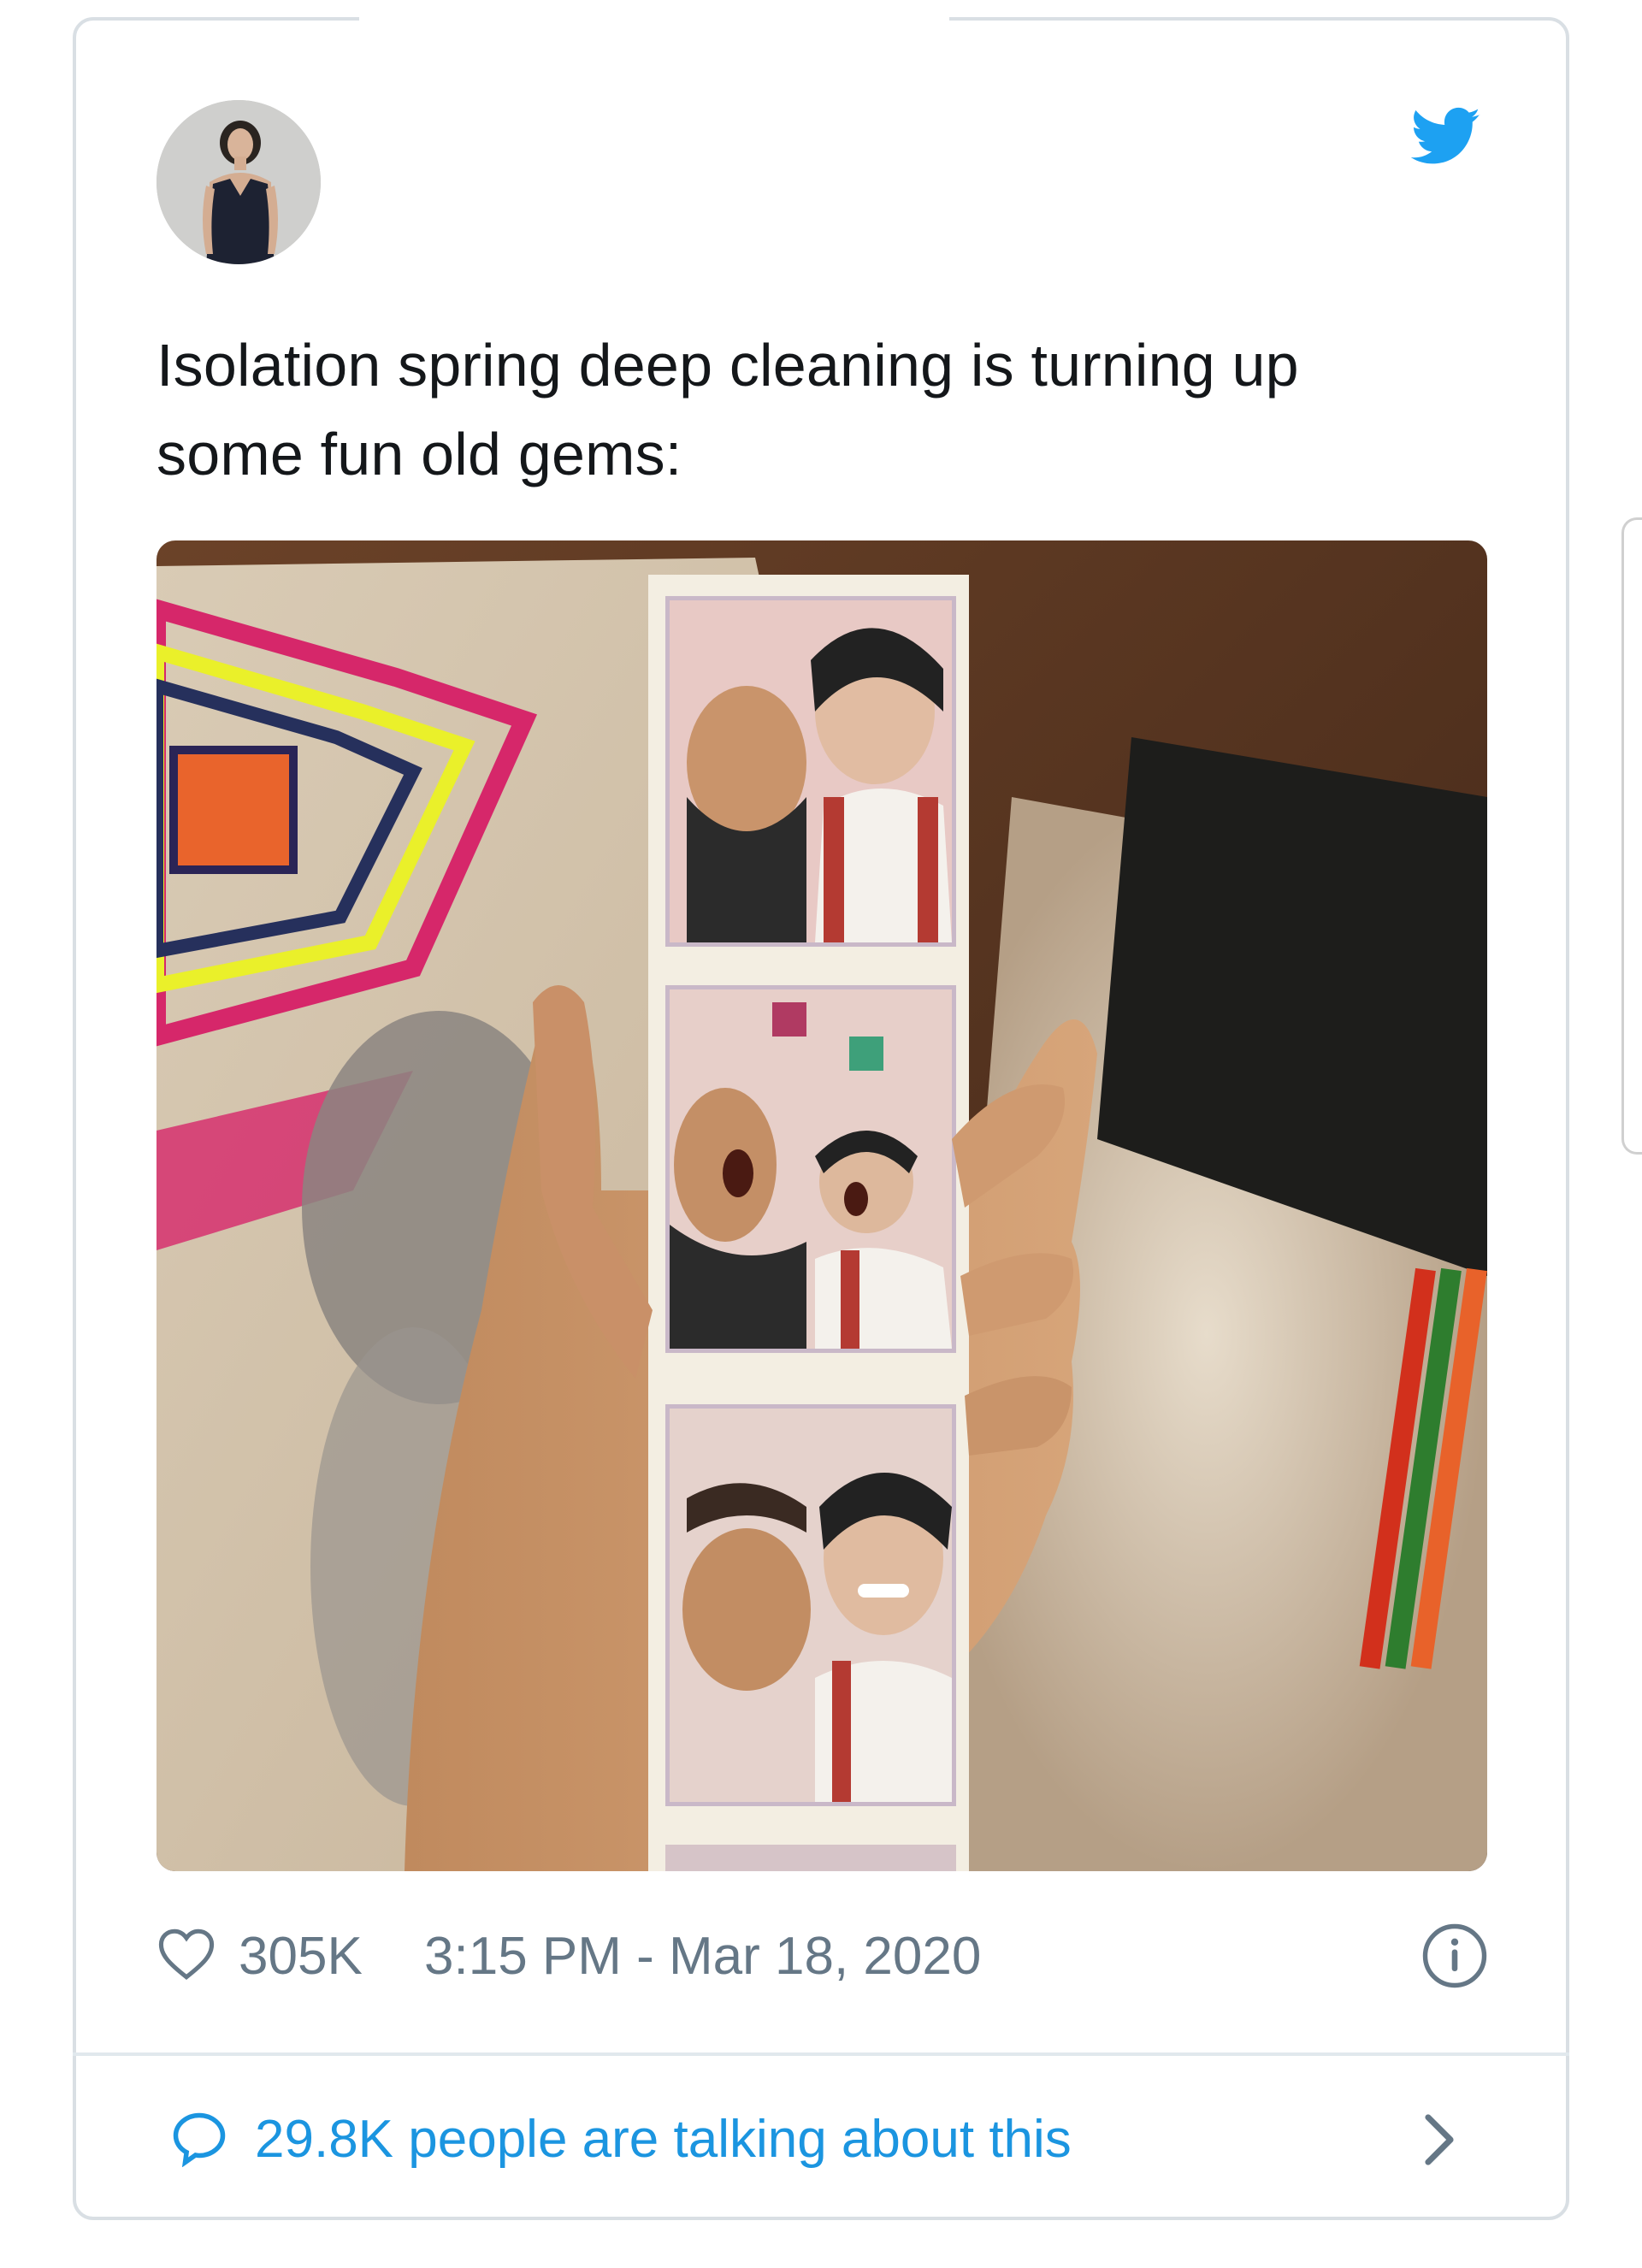 The height and width of the screenshot is (2268, 1642). I want to click on conversation-count-text: 29.8K people are talking about this, so click(663, 2140).